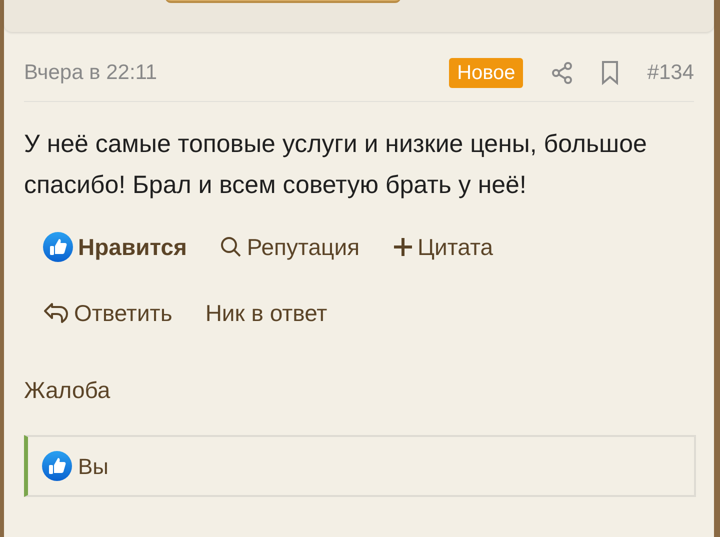  What do you see at coordinates (562, 73) in the screenshot?
I see `share-icon` at bounding box center [562, 73].